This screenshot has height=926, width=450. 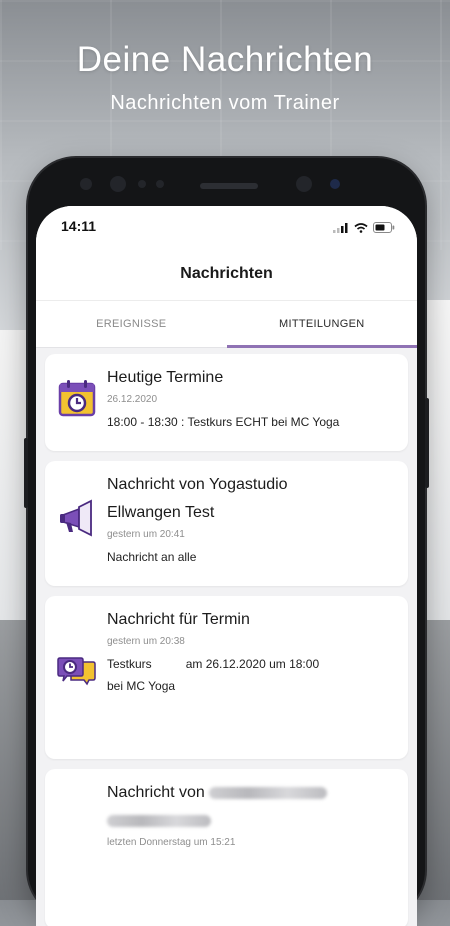 I want to click on message-text: Nachricht an alle, so click(x=152, y=557).